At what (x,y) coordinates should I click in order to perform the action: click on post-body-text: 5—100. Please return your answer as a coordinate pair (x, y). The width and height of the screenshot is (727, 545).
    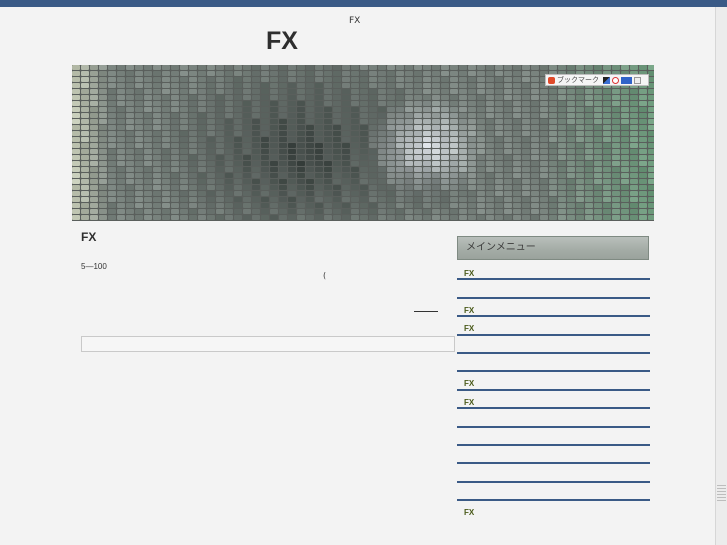
    Looking at the image, I should click on (94, 266).